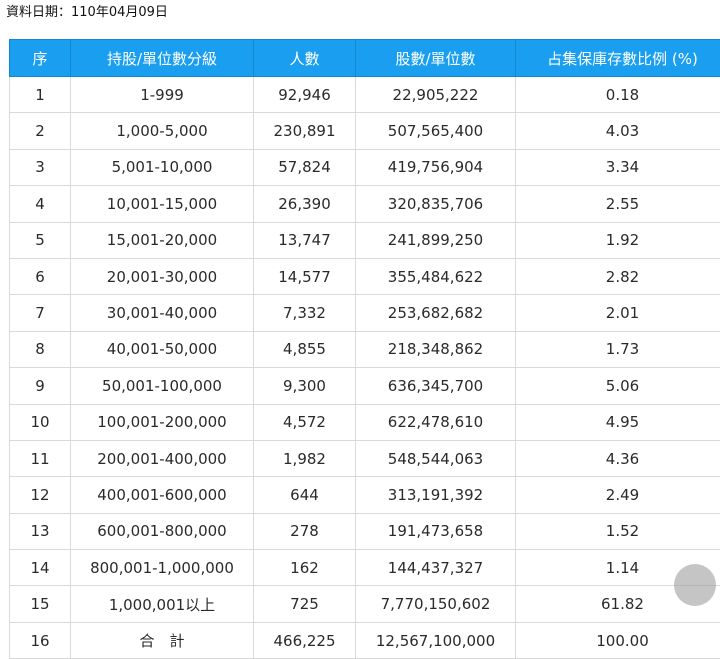  Describe the element at coordinates (40, 167) in the screenshot. I see `cell-seq: 3` at that location.